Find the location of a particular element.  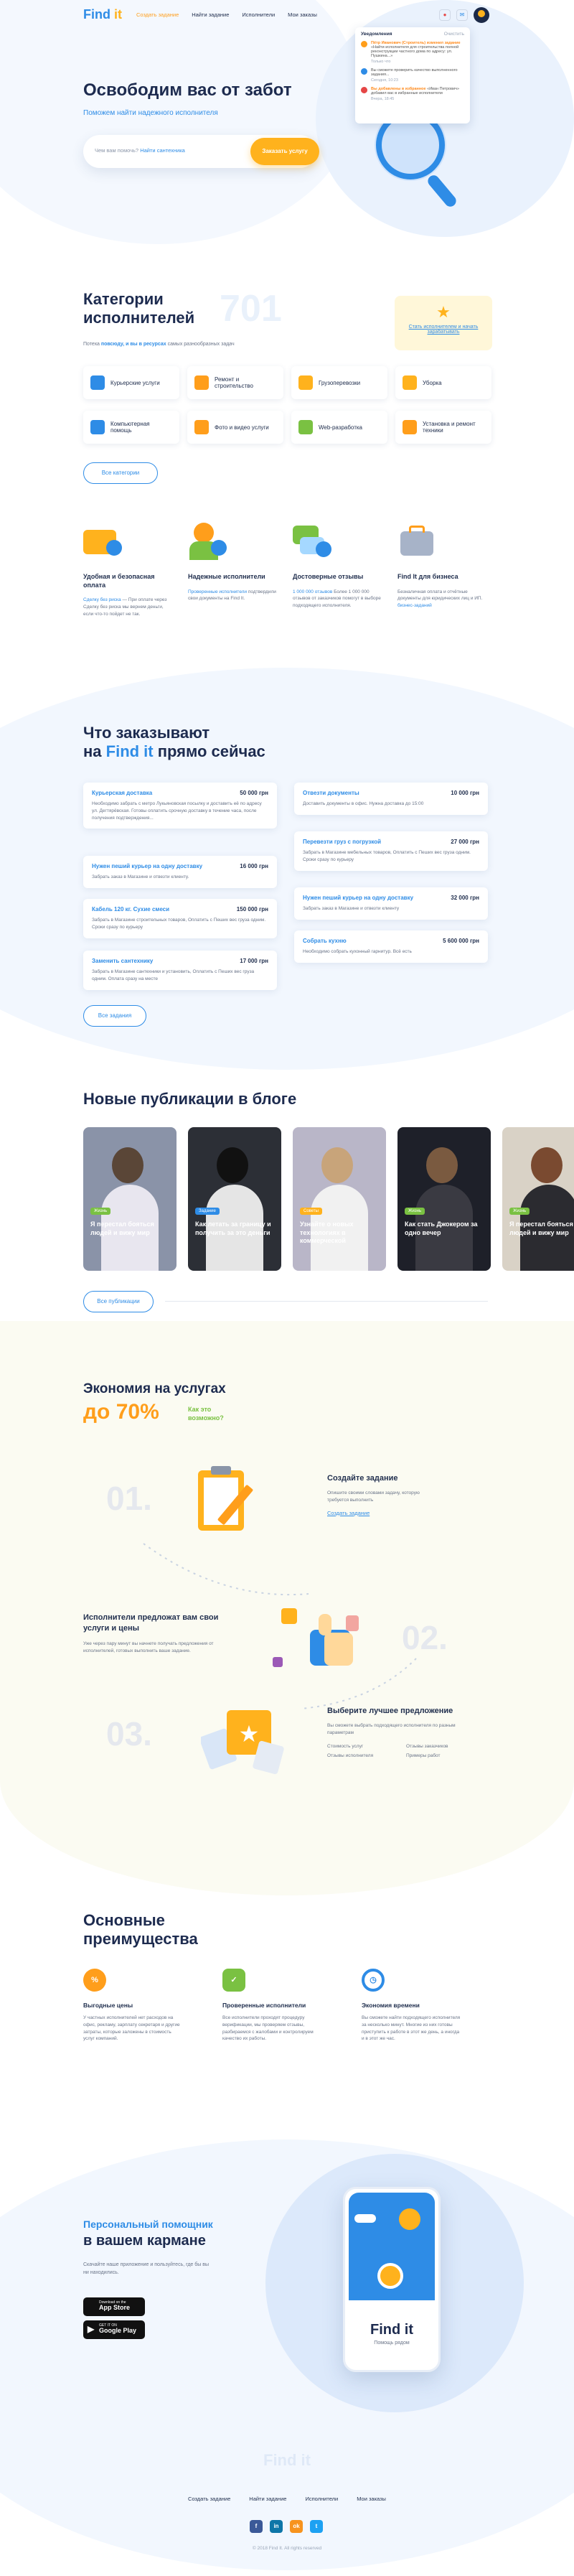

bullet: Отзывы заказчиков is located at coordinates (427, 1746).